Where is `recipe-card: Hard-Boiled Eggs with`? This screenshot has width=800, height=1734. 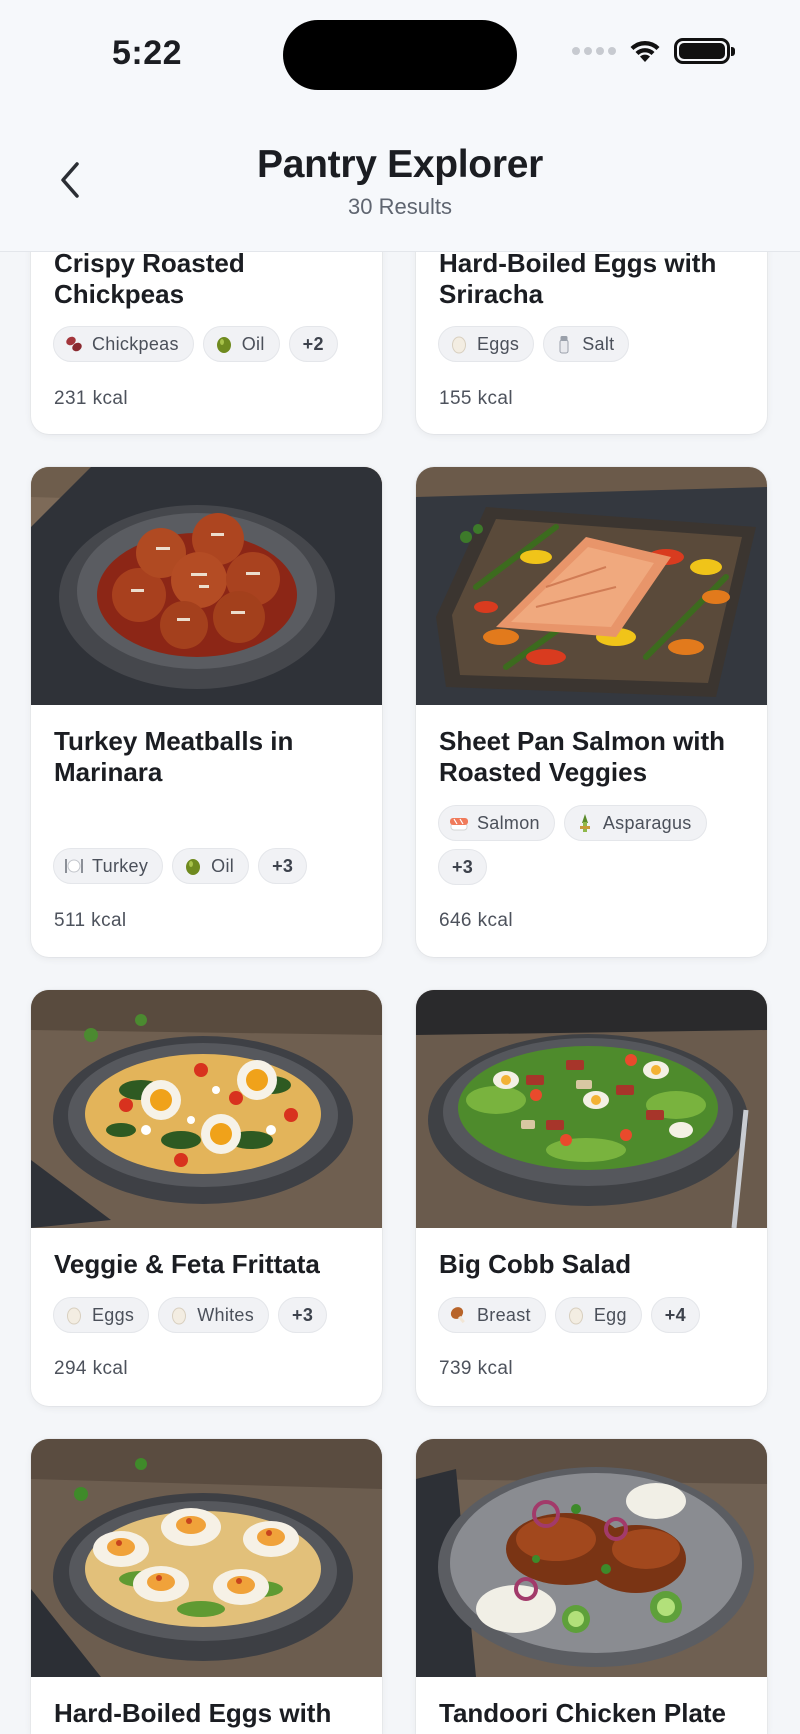
recipe-card: Hard-Boiled Eggs with is located at coordinates (206, 1586).